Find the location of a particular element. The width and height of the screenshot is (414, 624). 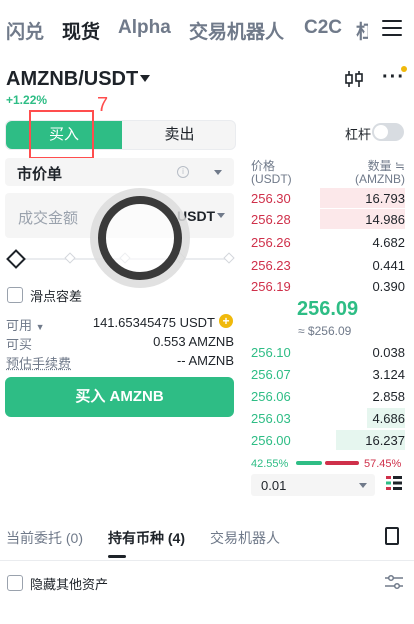

ask-price: 256.19 is located at coordinates (271, 286).